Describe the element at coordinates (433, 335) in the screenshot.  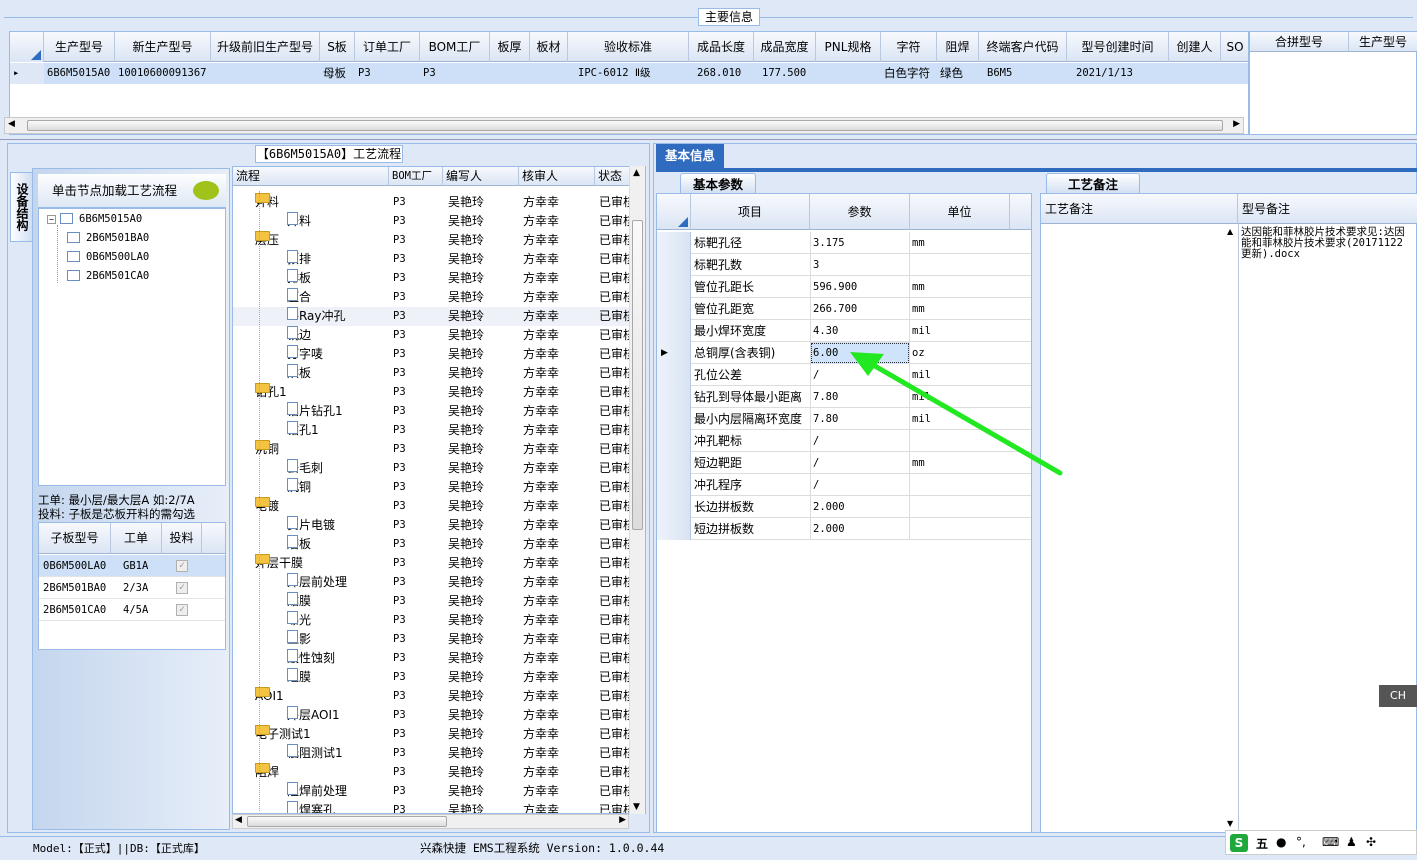
I see `flow-step-row: 铣边P3吴艳玲方幸幸已审核` at that location.